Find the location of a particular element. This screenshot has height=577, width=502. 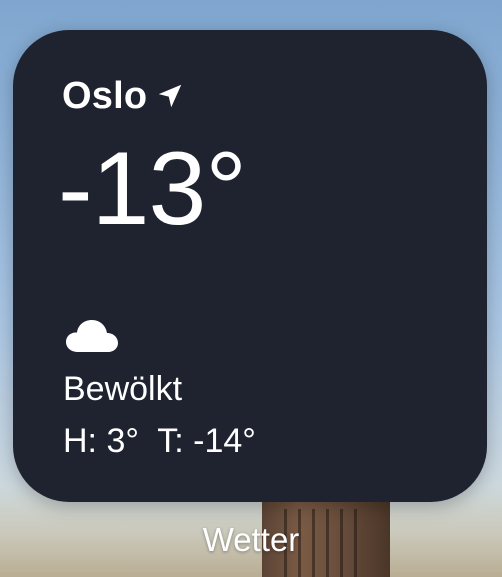

widget-app-label: Wetter is located at coordinates (251, 539).